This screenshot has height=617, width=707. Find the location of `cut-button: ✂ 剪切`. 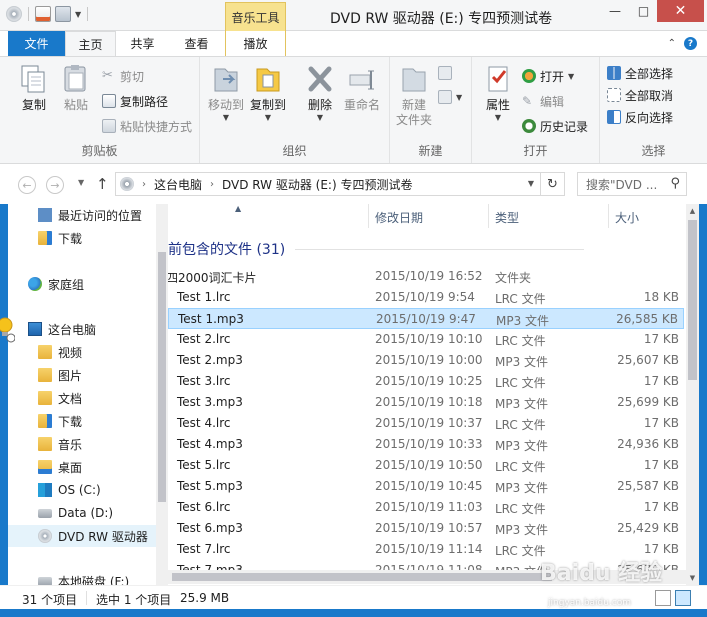

cut-button: ✂ 剪切 is located at coordinates (123, 76).